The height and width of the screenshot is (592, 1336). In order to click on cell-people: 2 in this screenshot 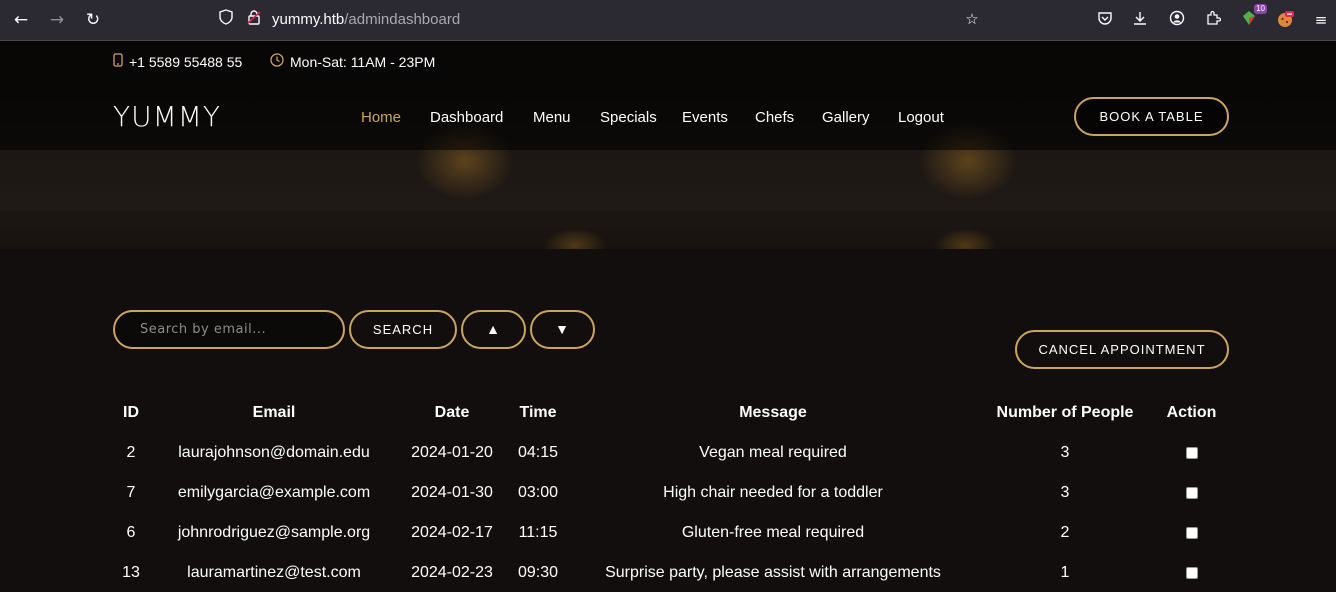, I will do `click(1065, 532)`.